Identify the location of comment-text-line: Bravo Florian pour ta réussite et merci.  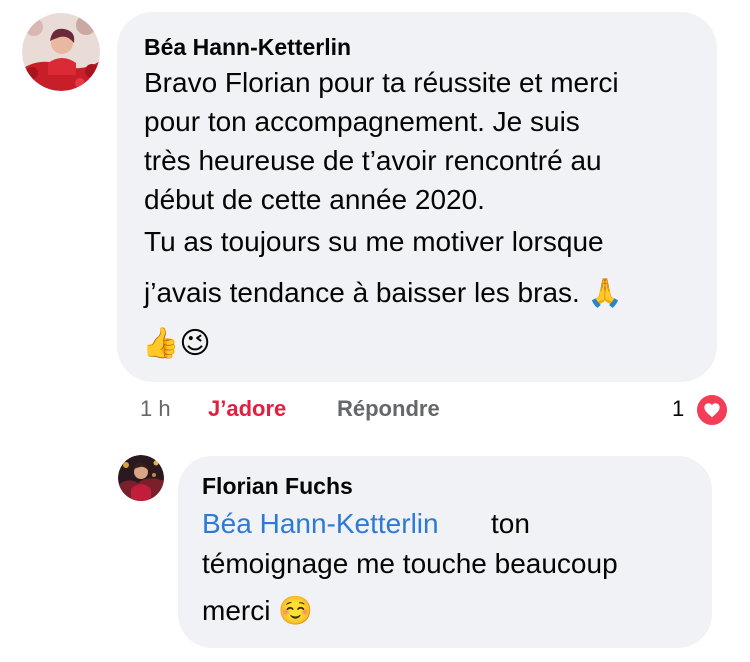
(381, 82).